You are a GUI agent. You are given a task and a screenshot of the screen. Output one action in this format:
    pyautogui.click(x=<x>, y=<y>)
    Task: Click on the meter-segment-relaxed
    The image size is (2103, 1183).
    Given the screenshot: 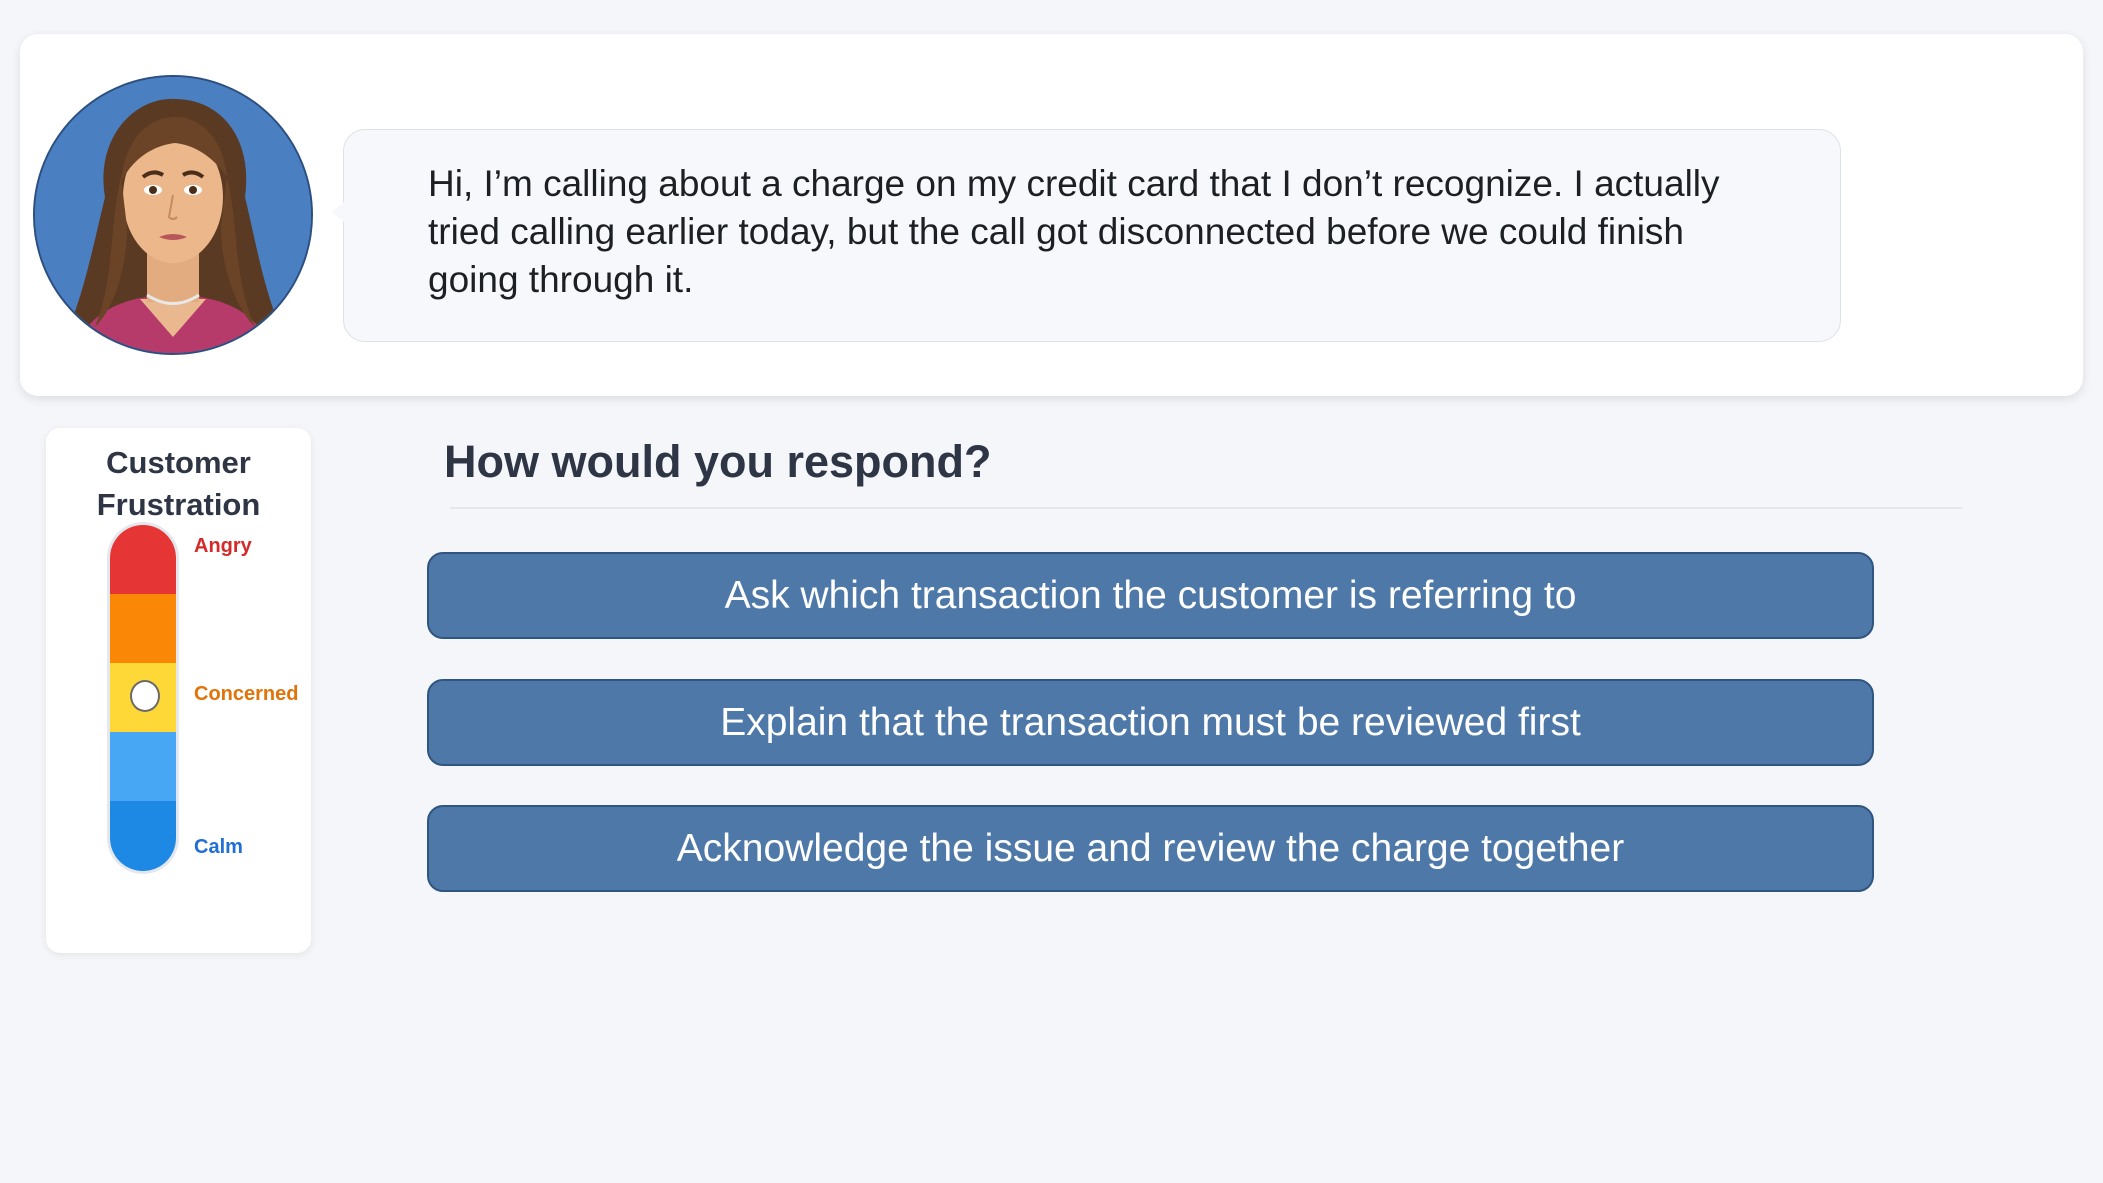 What is the action you would take?
    pyautogui.click(x=143, y=766)
    